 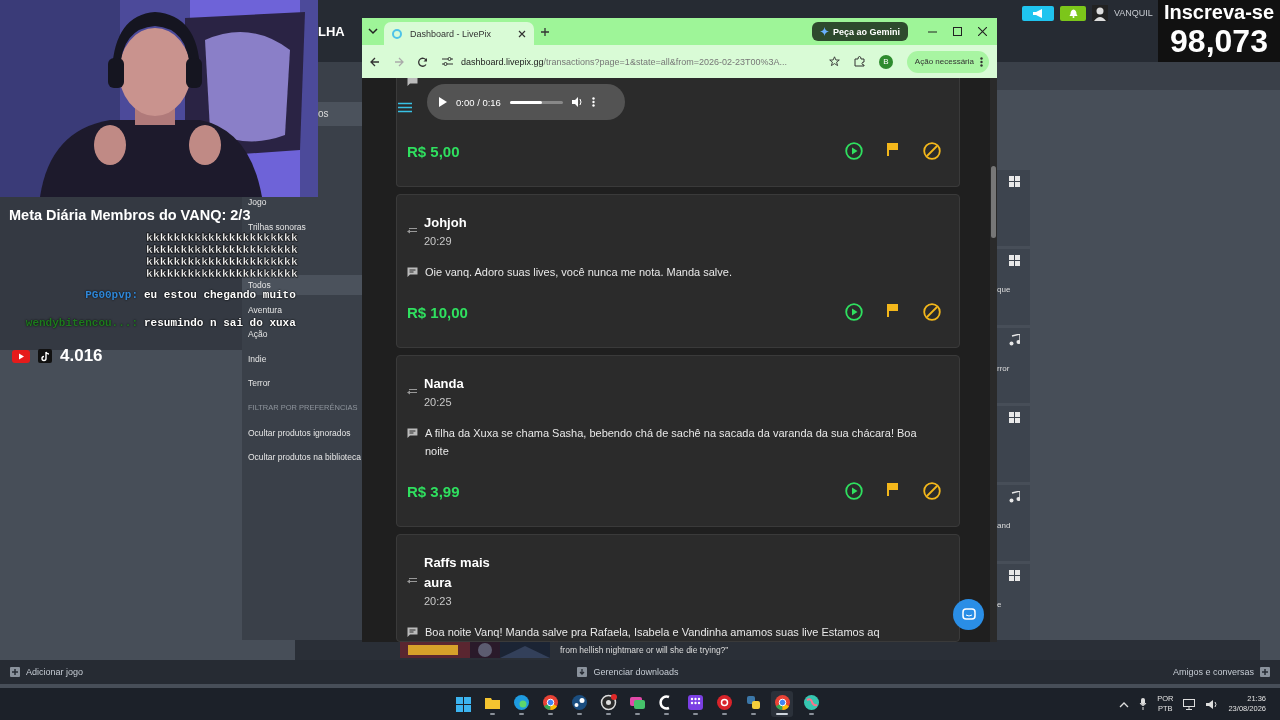 What do you see at coordinates (671, 442) in the screenshot?
I see `message-text: A filha da Xuxa se chama Sasha, bebendo chá de sachê na sacada da varanda da sua chácara! Boa noite` at bounding box center [671, 442].